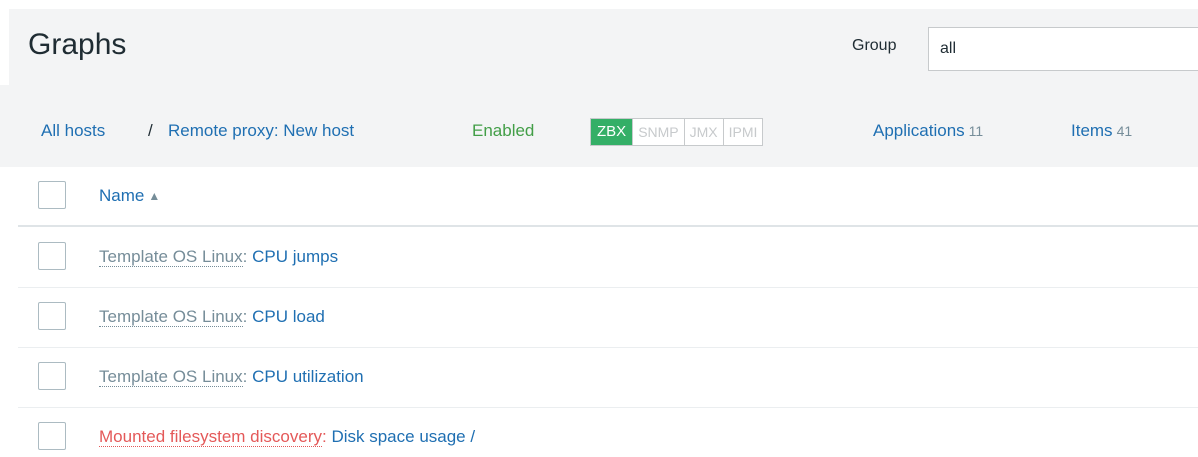  I want to click on table-header-row: Name ▲, so click(608, 197).